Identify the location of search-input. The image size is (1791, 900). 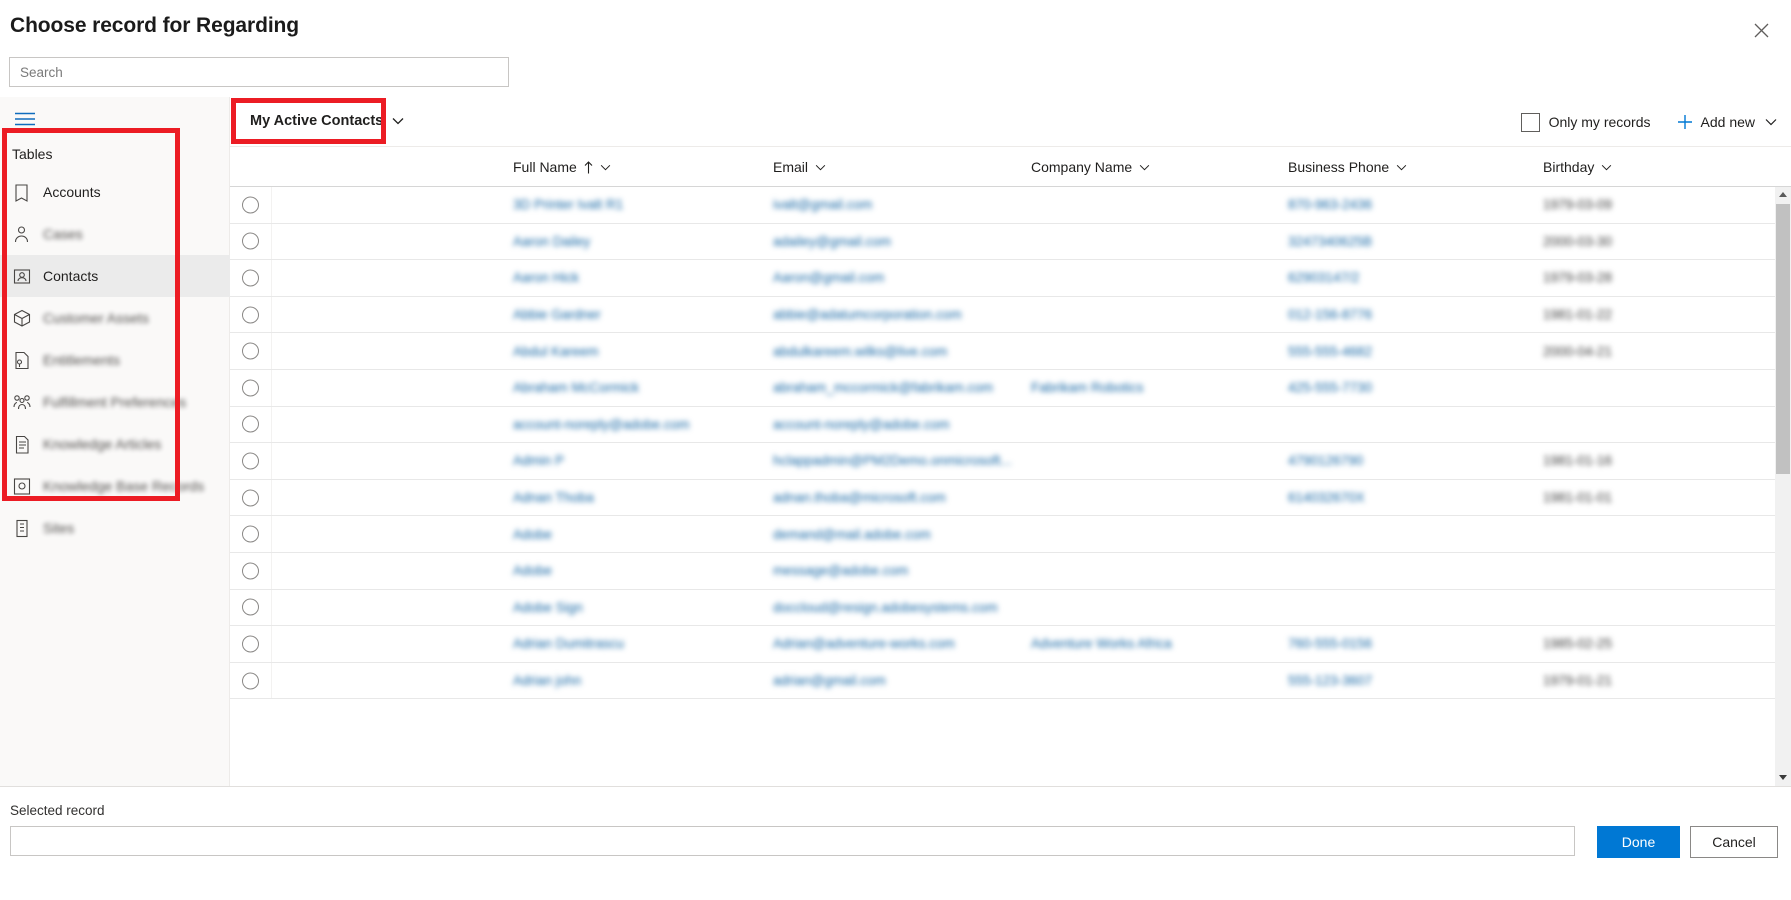
(259, 72).